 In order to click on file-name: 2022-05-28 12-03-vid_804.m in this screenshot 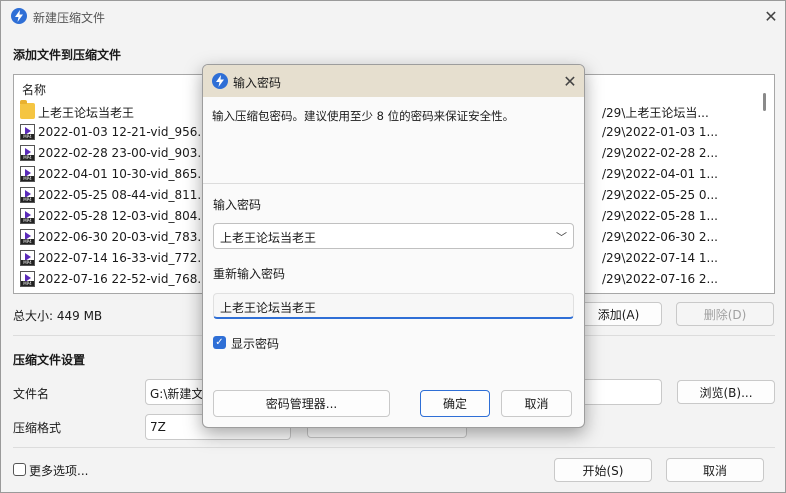, I will do `click(125, 216)`.